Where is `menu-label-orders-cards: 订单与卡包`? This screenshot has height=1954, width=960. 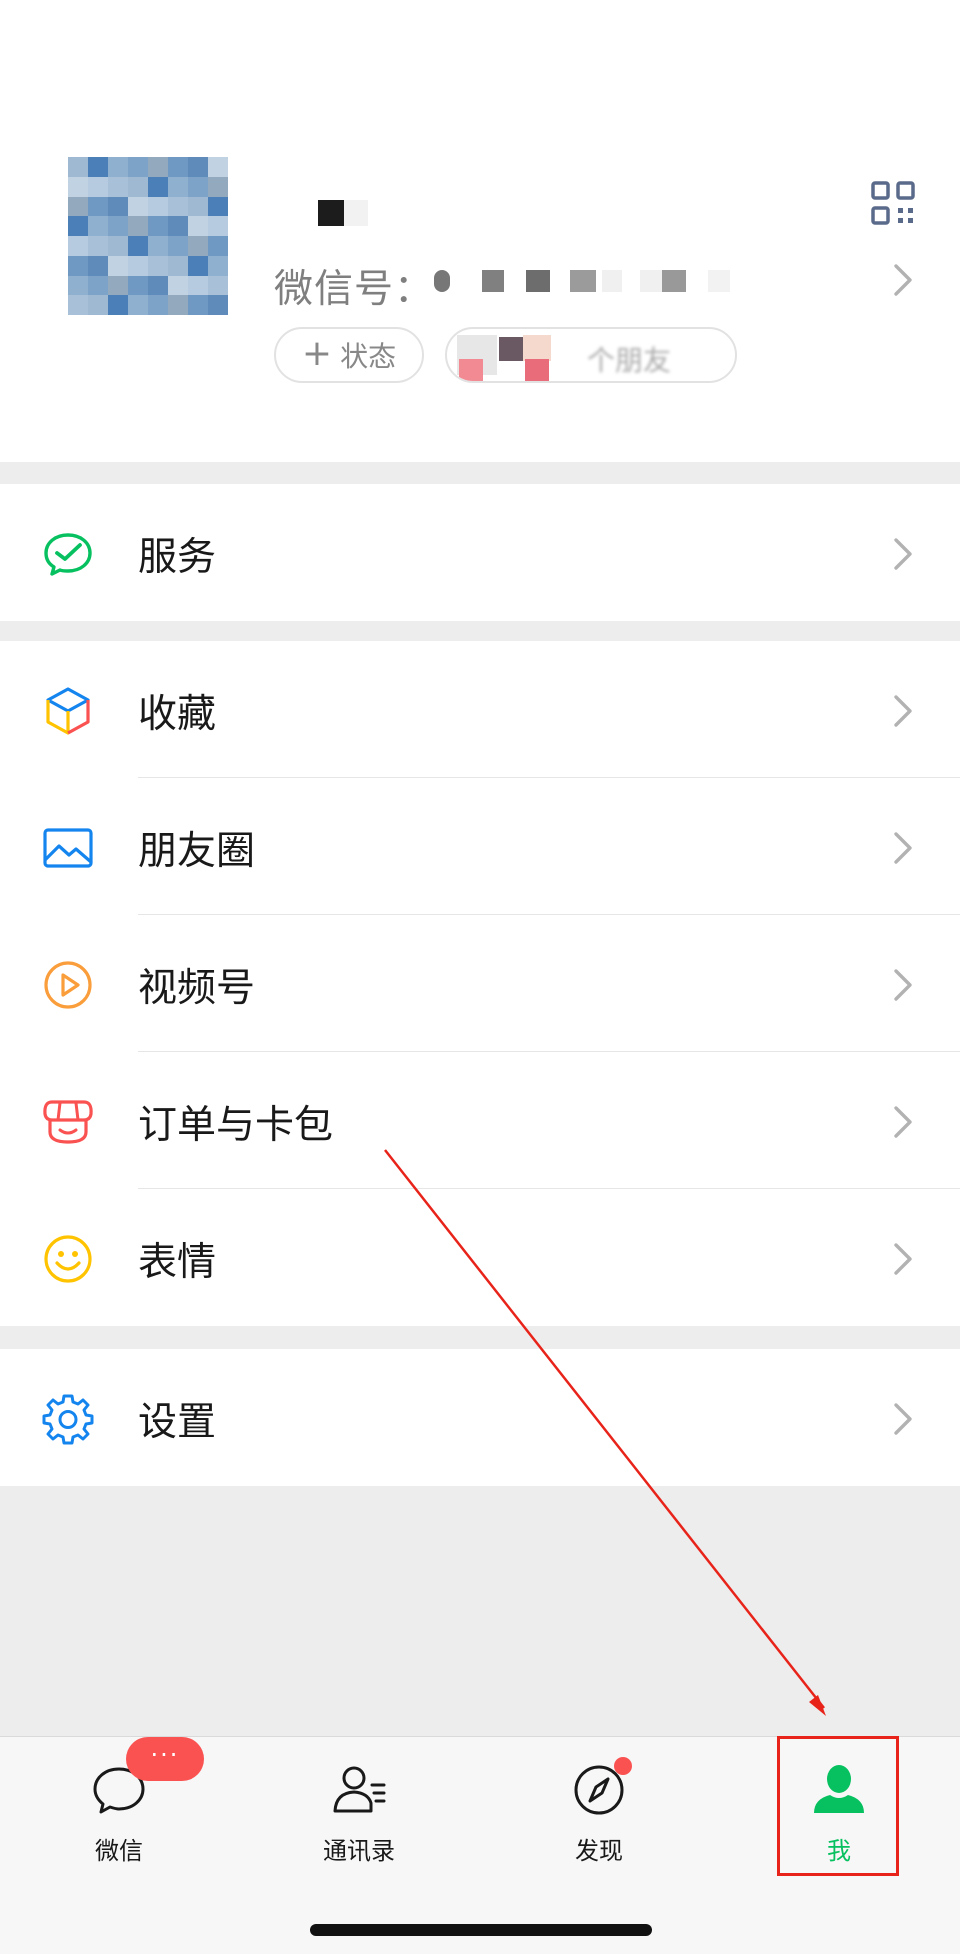 menu-label-orders-cards: 订单与卡包 is located at coordinates (236, 1125).